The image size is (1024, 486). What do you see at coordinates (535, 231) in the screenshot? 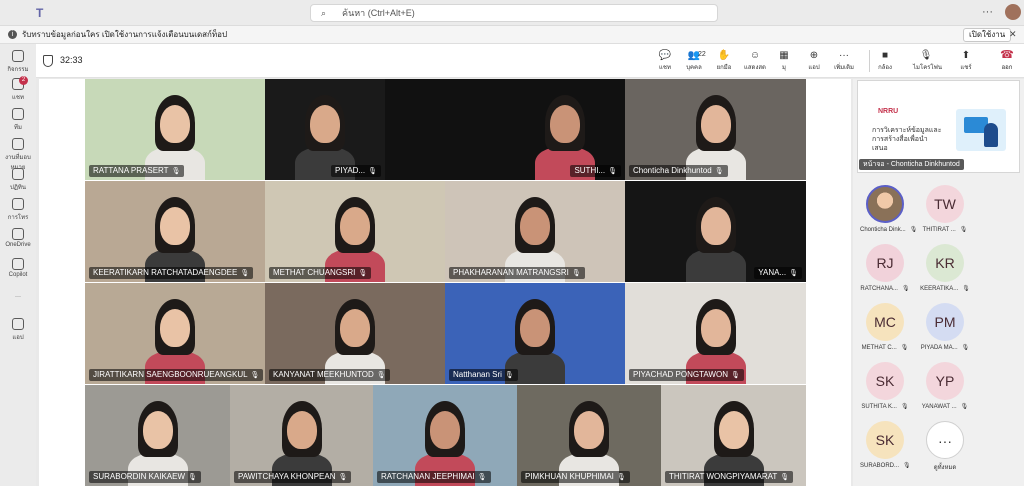
I see `video-tile: PHAKHARANAN MATRANGSRI 🎙` at bounding box center [535, 231].